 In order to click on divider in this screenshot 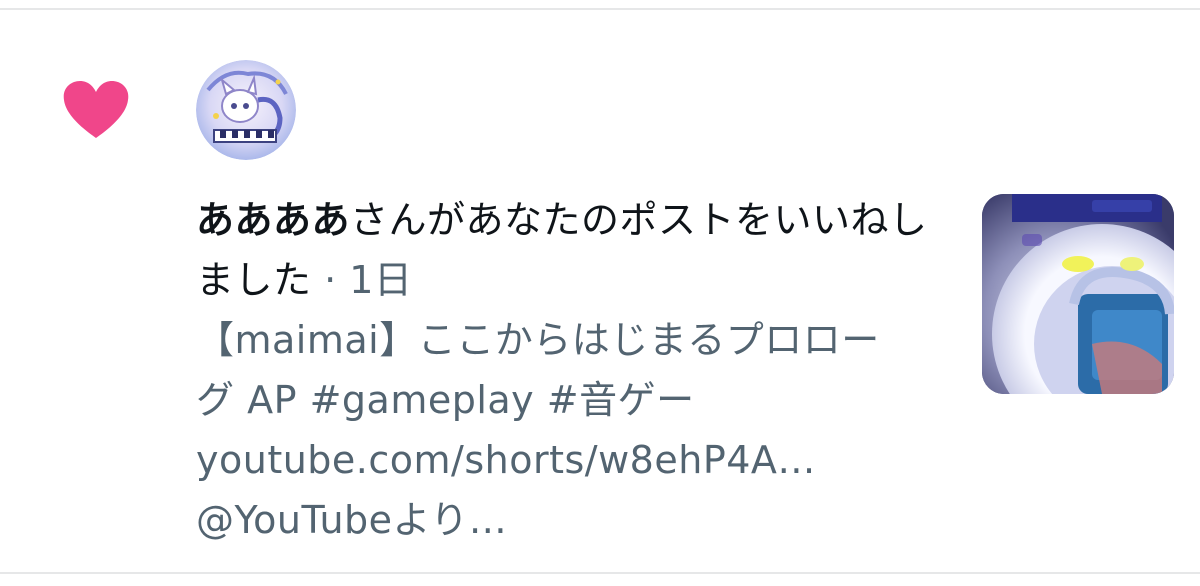, I will do `click(600, 573)`.